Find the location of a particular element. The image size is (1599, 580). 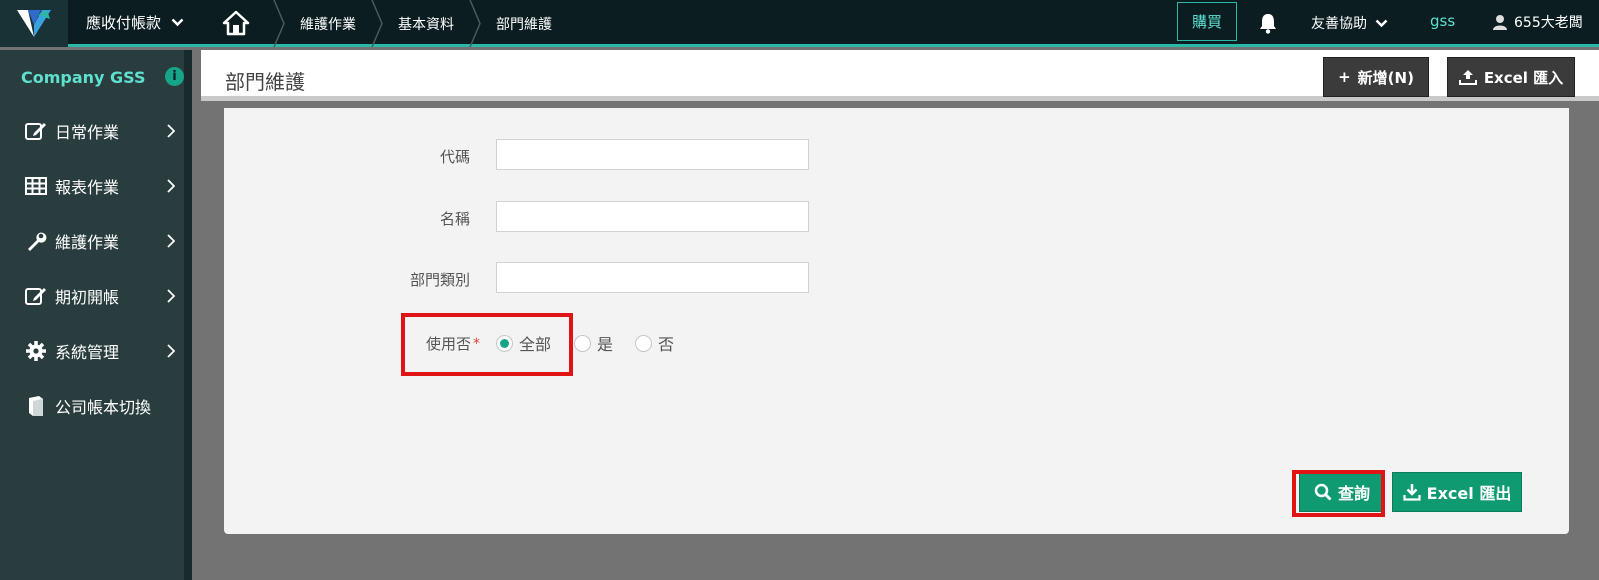

excel-export-button: Excel 匯出 is located at coordinates (1457, 492).